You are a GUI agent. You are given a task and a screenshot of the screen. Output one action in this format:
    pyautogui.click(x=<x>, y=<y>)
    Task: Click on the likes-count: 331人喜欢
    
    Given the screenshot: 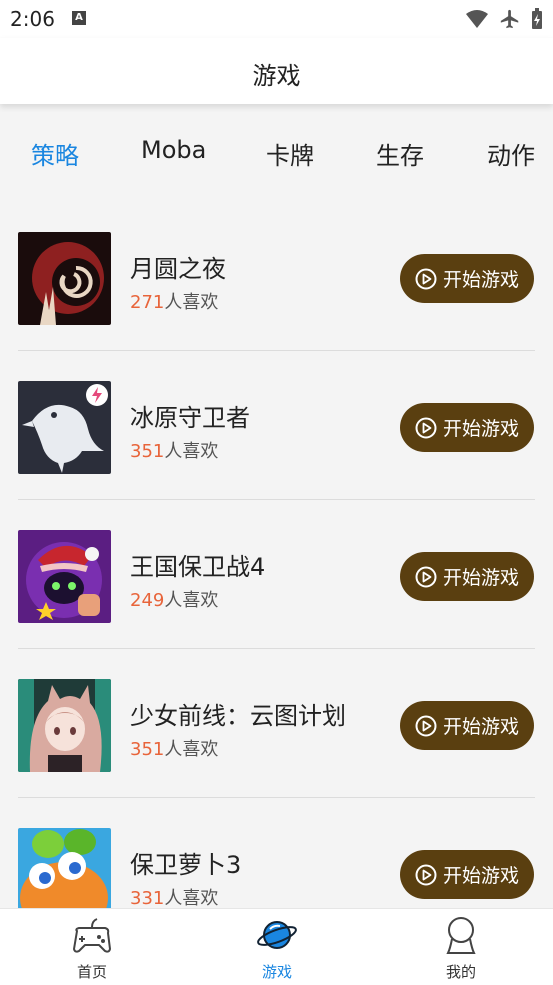 What is the action you would take?
    pyautogui.click(x=174, y=898)
    